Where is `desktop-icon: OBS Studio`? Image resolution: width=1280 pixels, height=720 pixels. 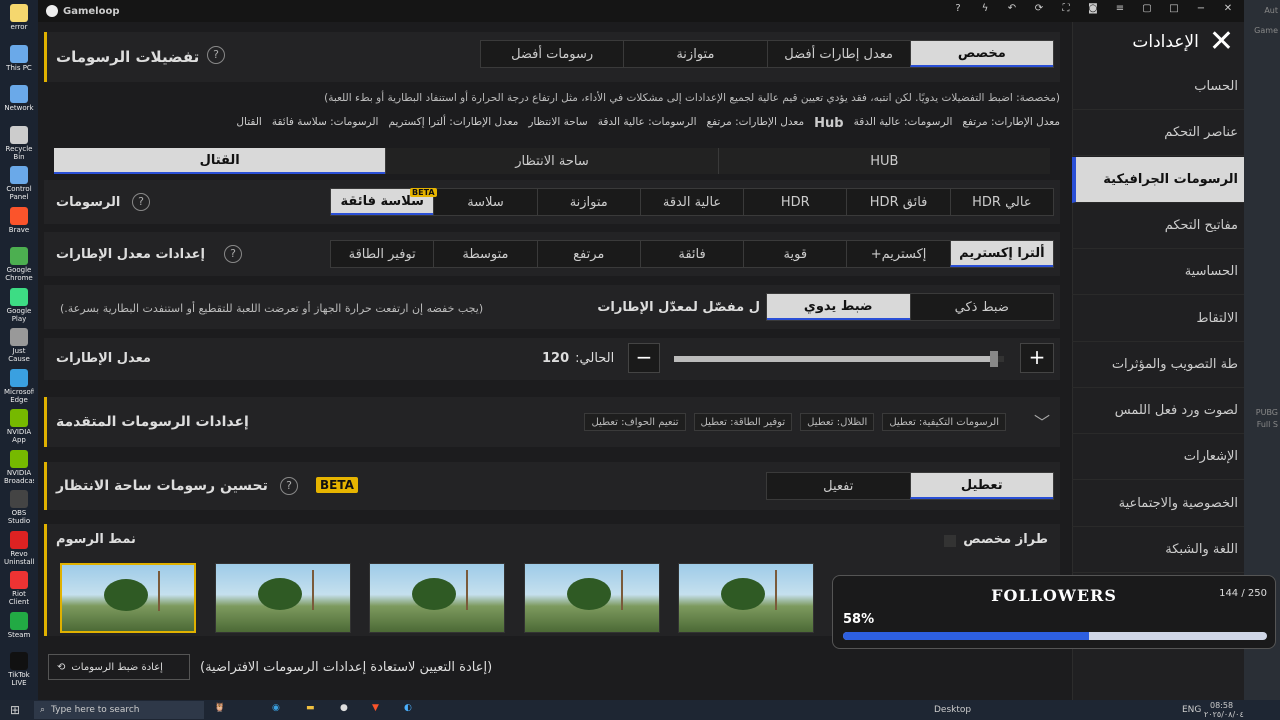
desktop-icon: OBS Studio is located at coordinates (19, 507).